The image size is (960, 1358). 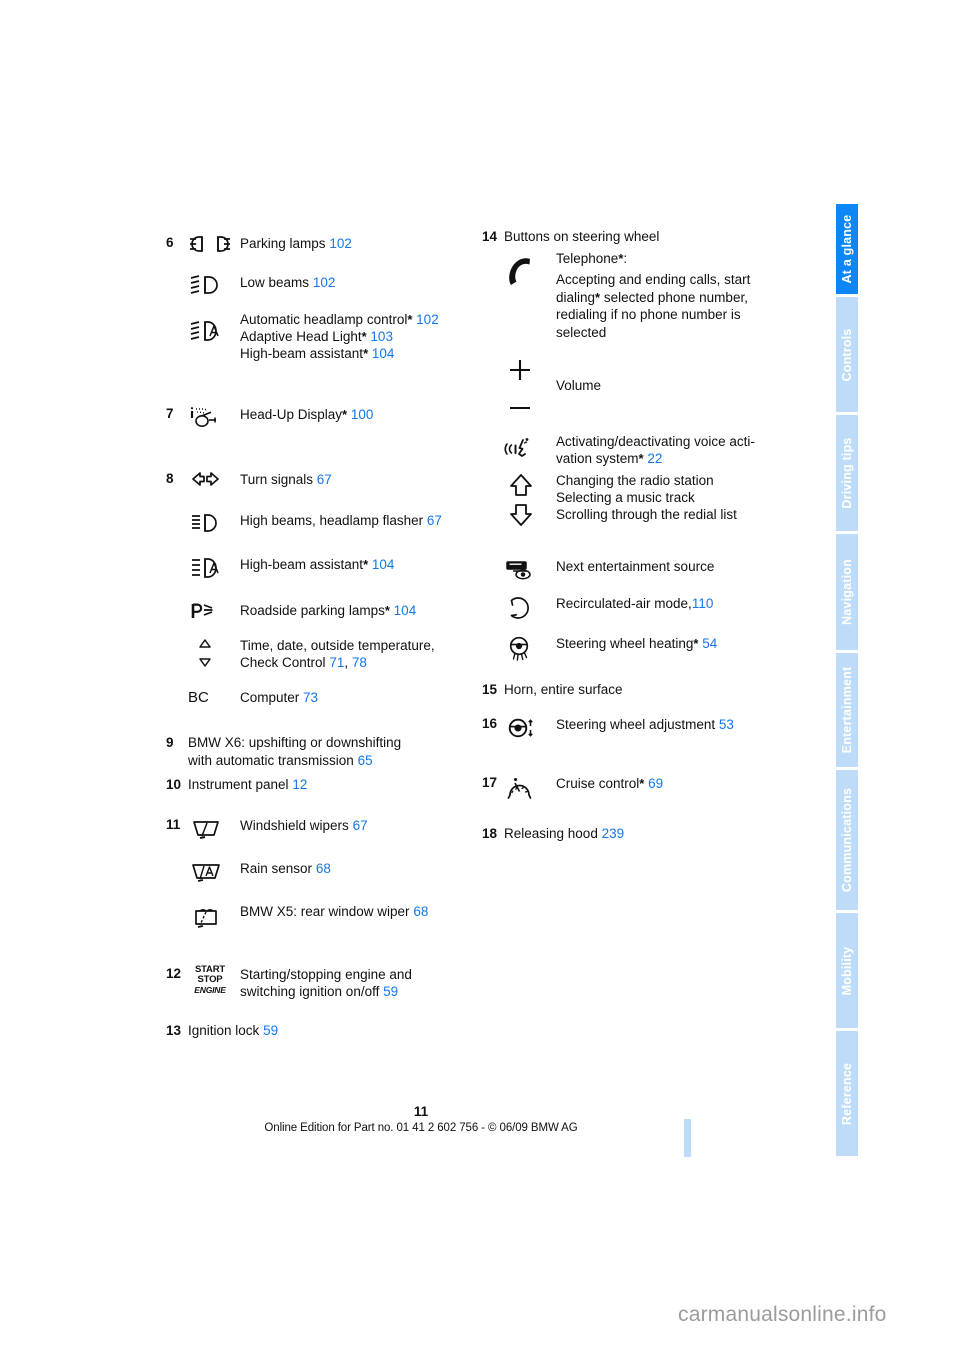 I want to click on tab-entertainment: Entertainment, so click(x=847, y=710).